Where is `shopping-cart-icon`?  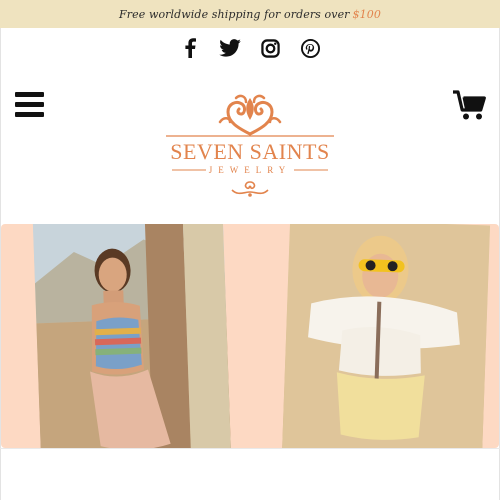 shopping-cart-icon is located at coordinates (470, 105).